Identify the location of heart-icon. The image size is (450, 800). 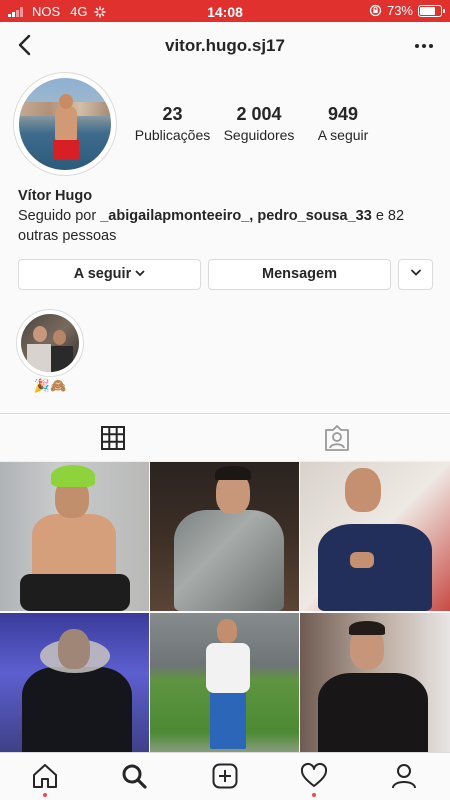
(314, 776).